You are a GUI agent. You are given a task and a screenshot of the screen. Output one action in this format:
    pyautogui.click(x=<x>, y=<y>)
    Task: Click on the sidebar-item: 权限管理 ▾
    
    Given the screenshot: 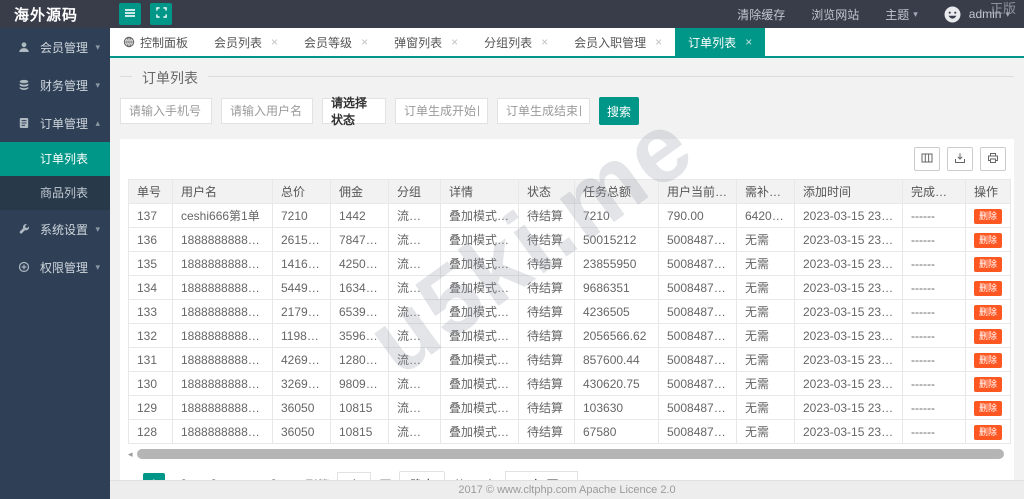 What is the action you would take?
    pyautogui.click(x=55, y=267)
    